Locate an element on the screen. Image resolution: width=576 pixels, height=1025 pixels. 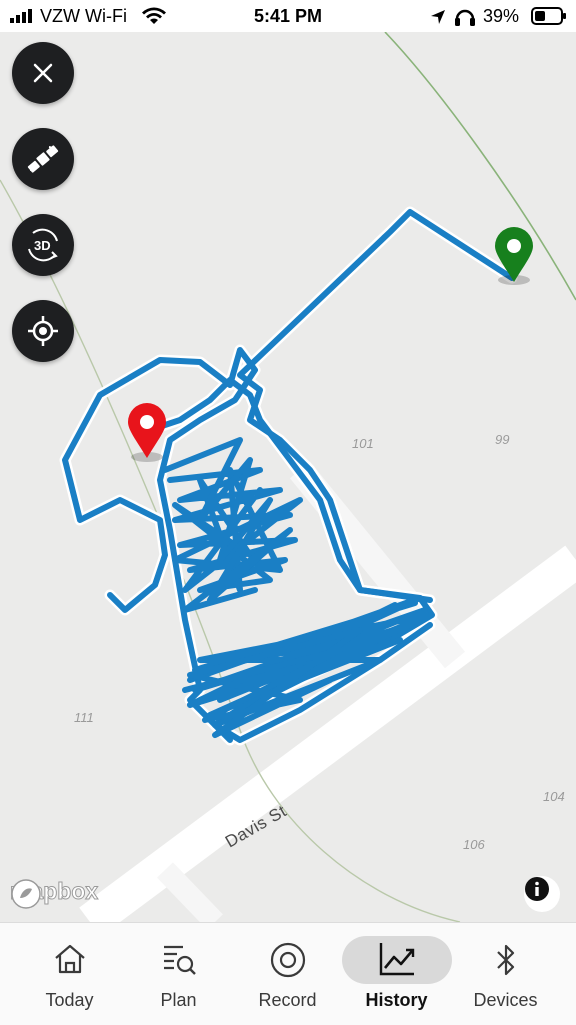
locate-icon is located at coordinates (43, 331).